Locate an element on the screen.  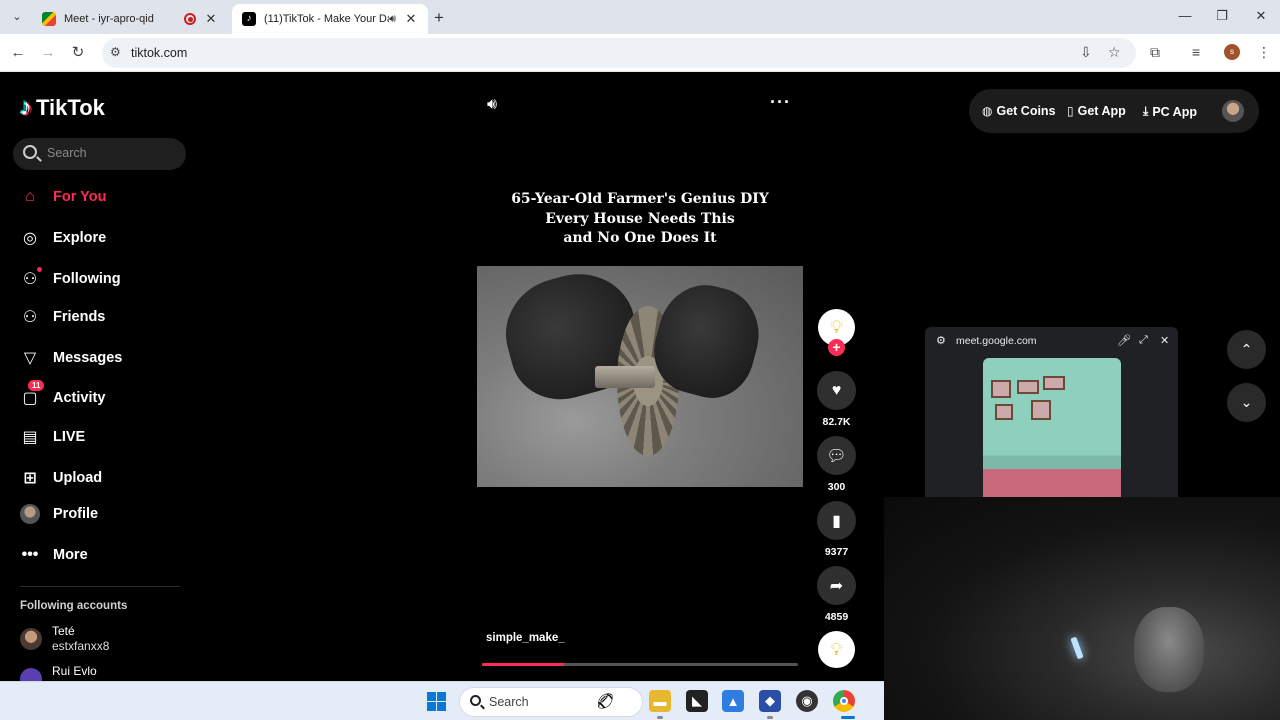
nav-label: Profile is located at coordinates (76, 514).